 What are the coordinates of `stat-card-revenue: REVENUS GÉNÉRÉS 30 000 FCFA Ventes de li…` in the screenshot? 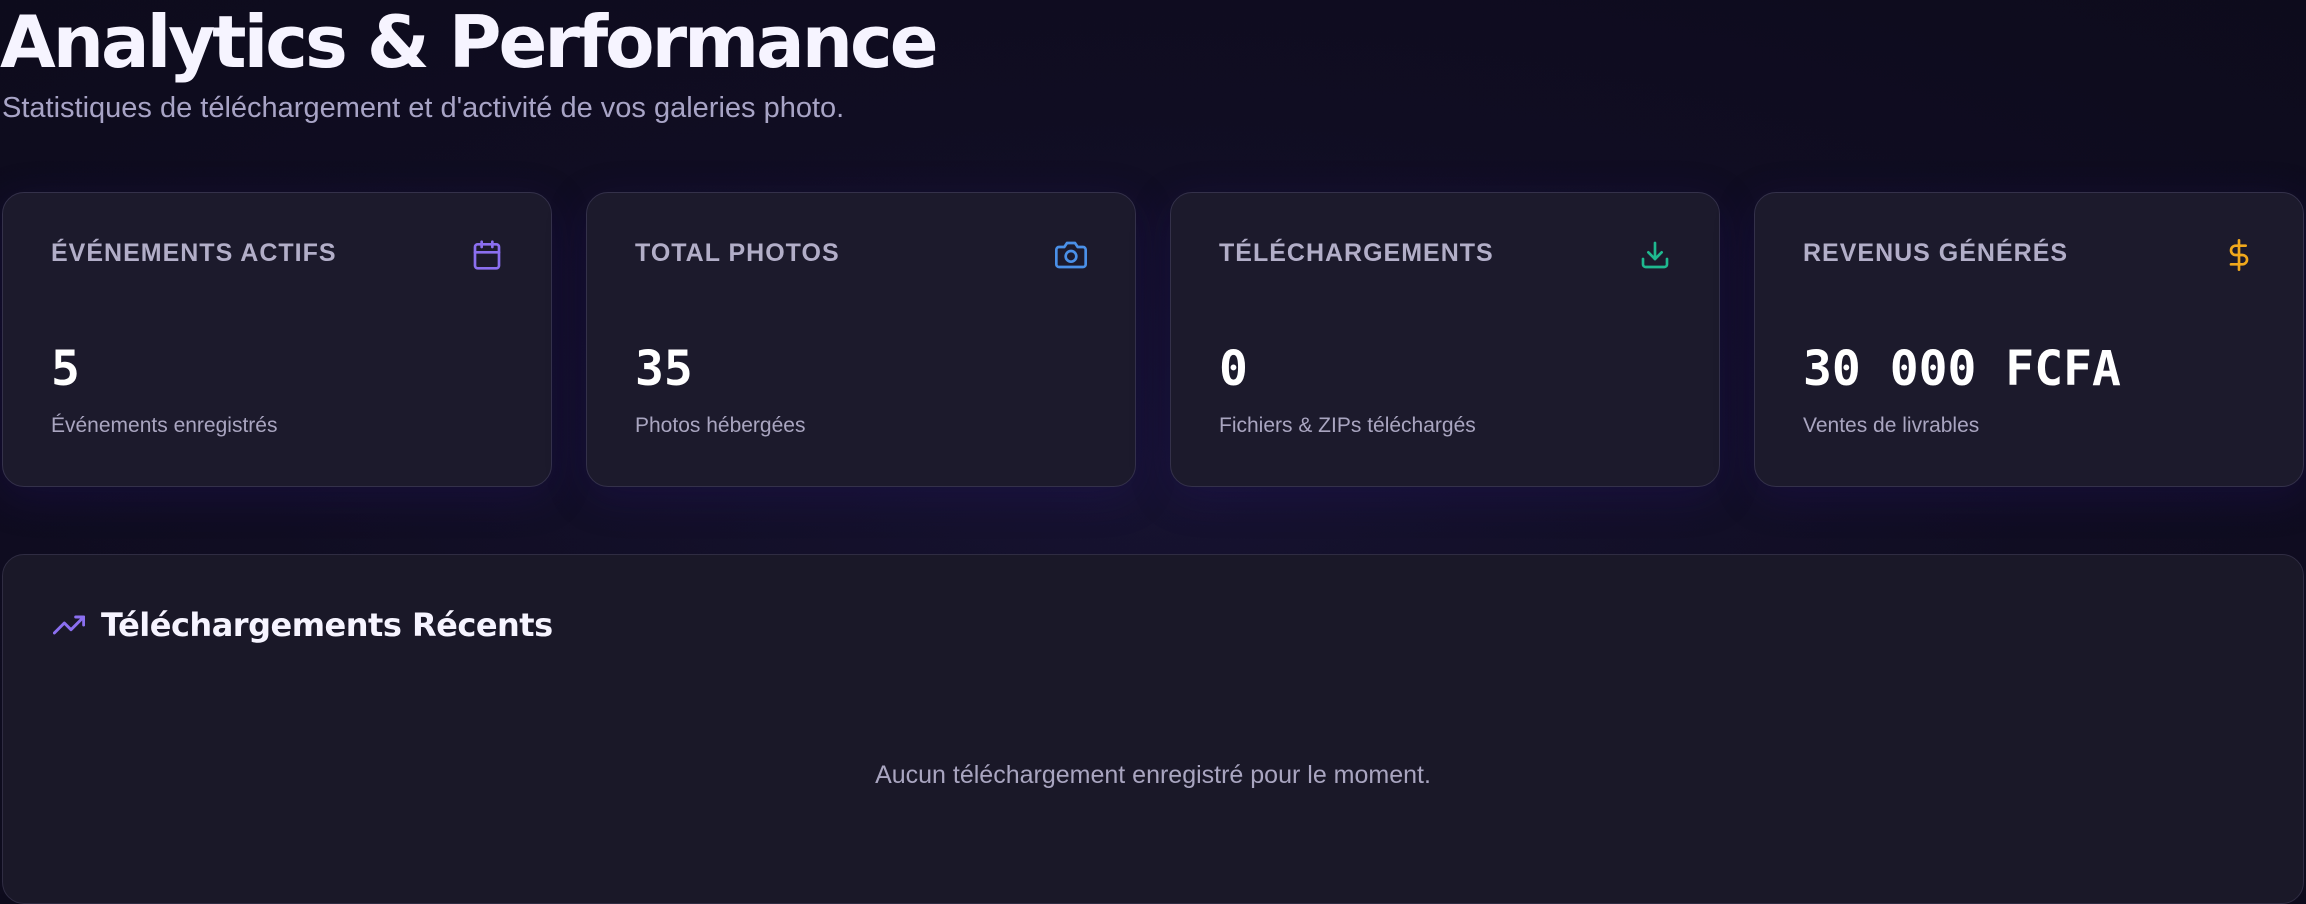 It's located at (2029, 339).